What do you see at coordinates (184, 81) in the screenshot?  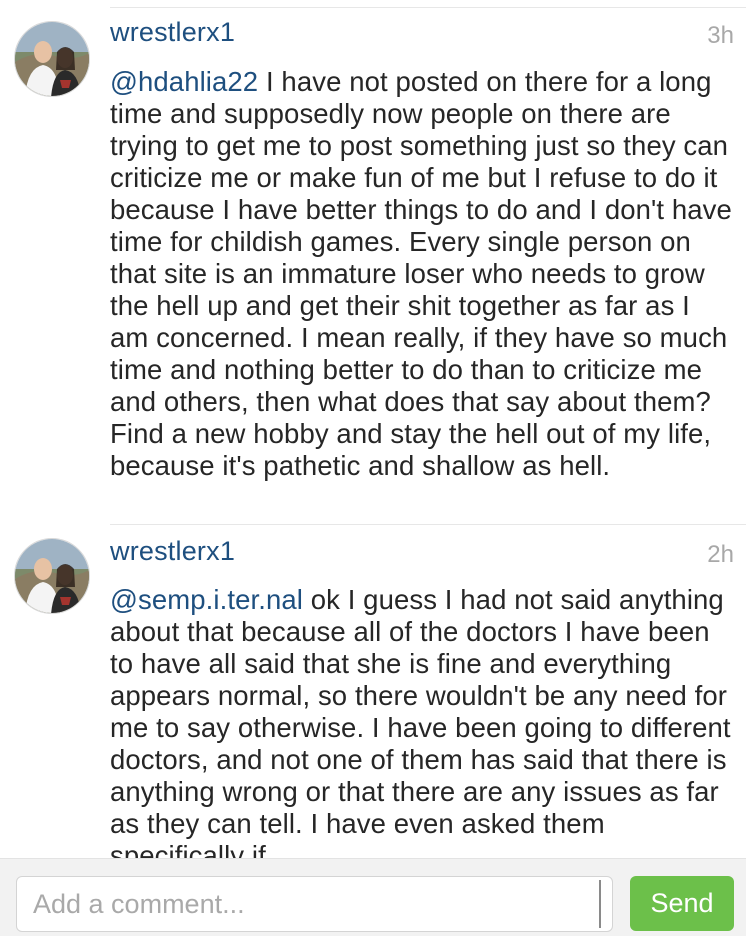 I see `comment-mention-link: @hdahlia22` at bounding box center [184, 81].